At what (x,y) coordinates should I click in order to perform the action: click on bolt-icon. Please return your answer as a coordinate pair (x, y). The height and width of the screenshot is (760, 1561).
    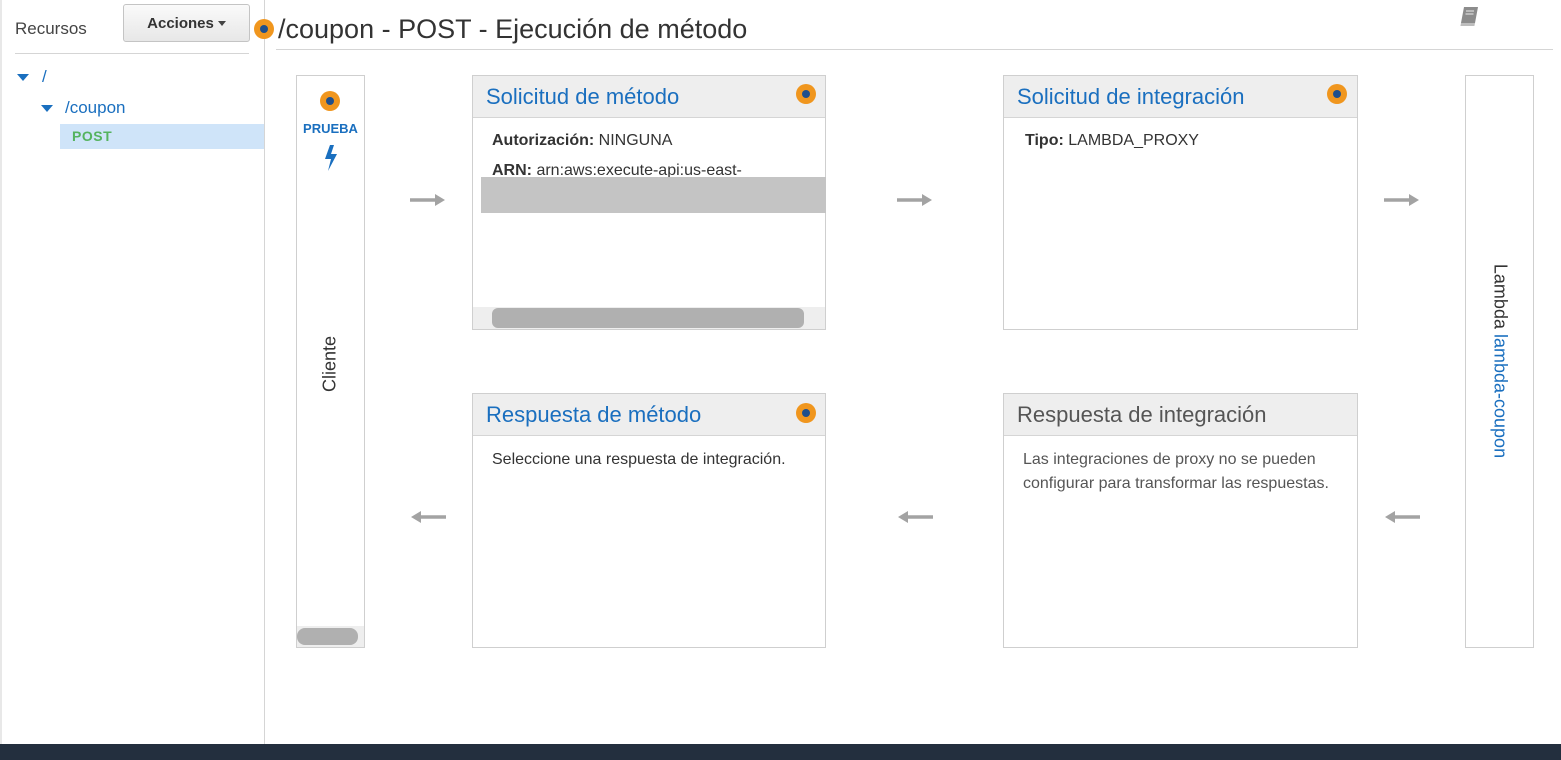
    Looking at the image, I should click on (331, 158).